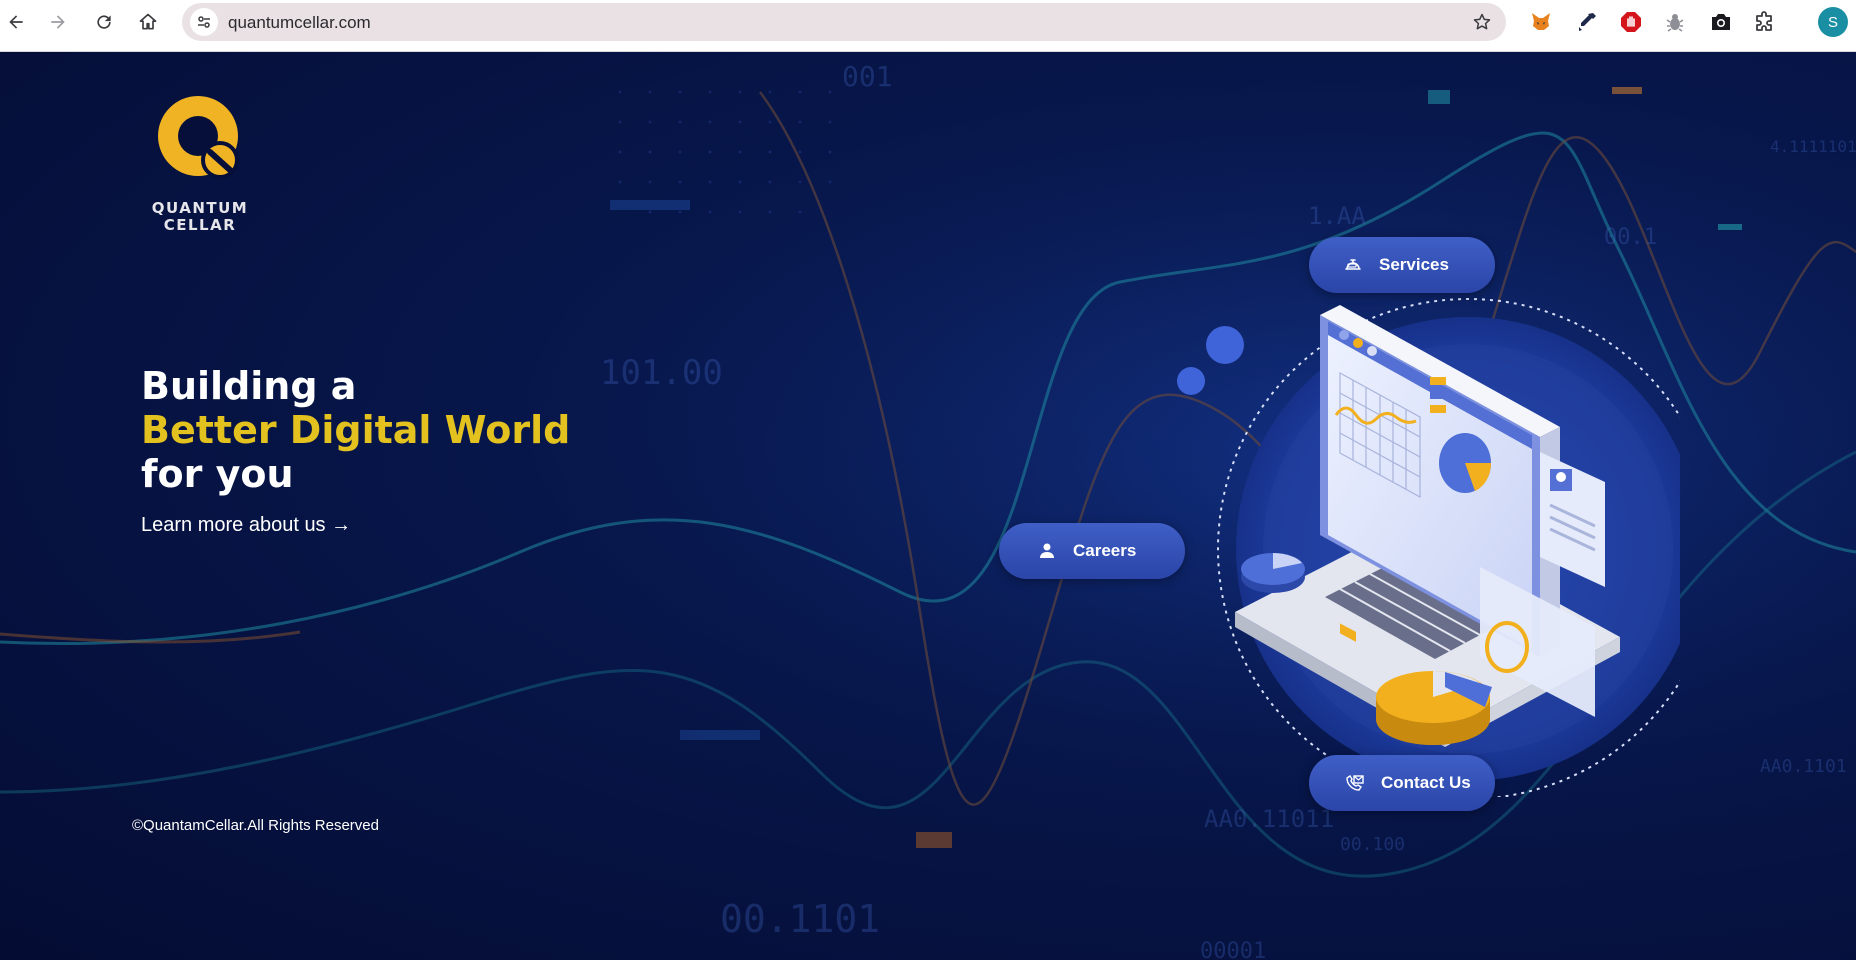 Image resolution: width=1856 pixels, height=960 pixels. I want to click on reload-button, so click(104, 22).